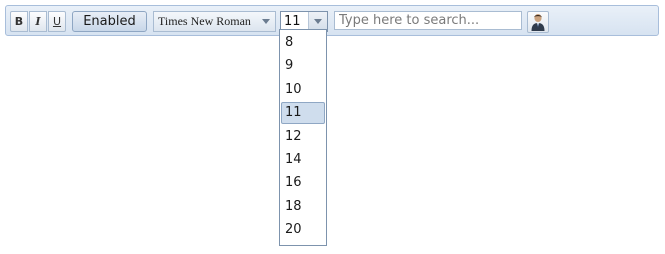 This screenshot has width=665, height=254. I want to click on enabled-toggle-button: Enabled, so click(109, 21).